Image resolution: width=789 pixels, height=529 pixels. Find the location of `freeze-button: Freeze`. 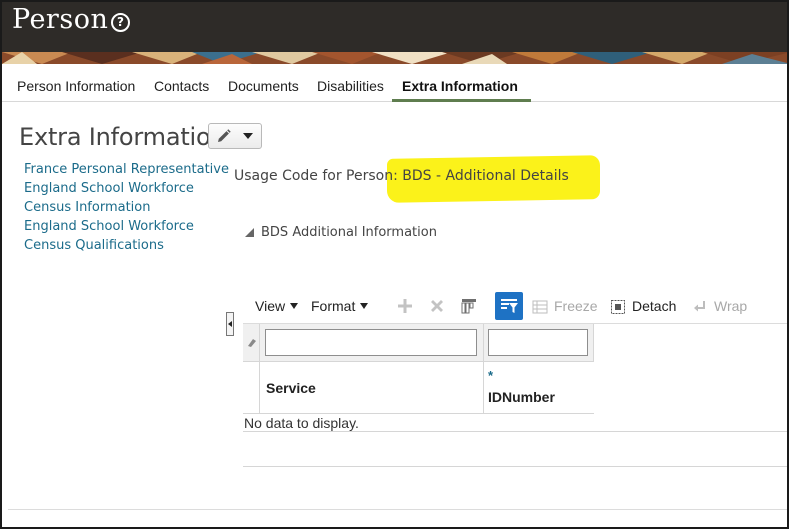

freeze-button: Freeze is located at coordinates (576, 306).